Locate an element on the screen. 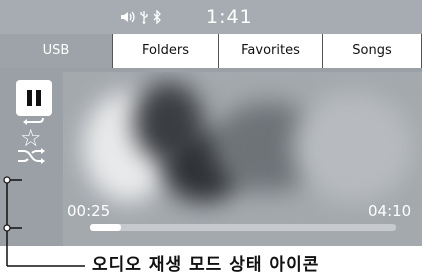 This screenshot has height=275, width=422. bluetooth-icon is located at coordinates (157, 17).